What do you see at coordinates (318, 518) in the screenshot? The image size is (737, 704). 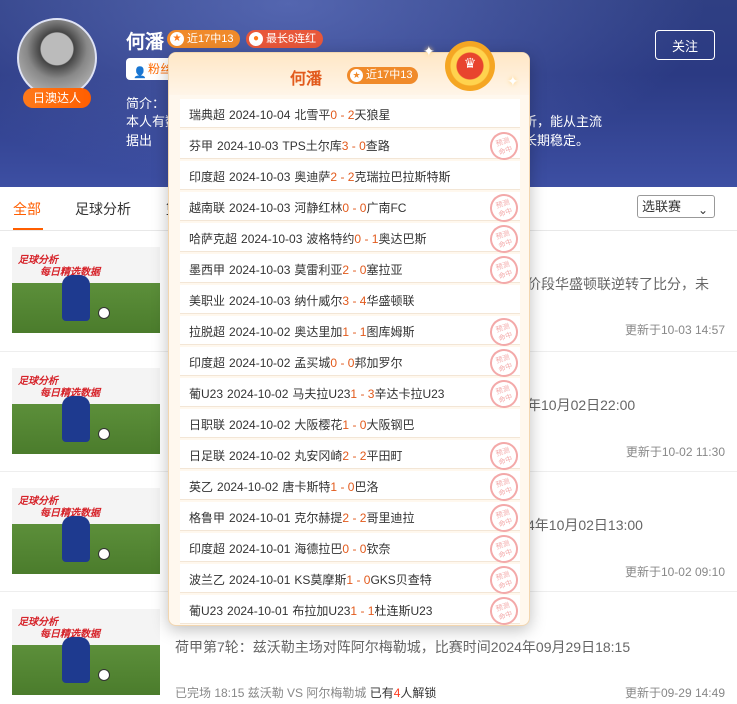 I see `match-home: 克尔赫提` at bounding box center [318, 518].